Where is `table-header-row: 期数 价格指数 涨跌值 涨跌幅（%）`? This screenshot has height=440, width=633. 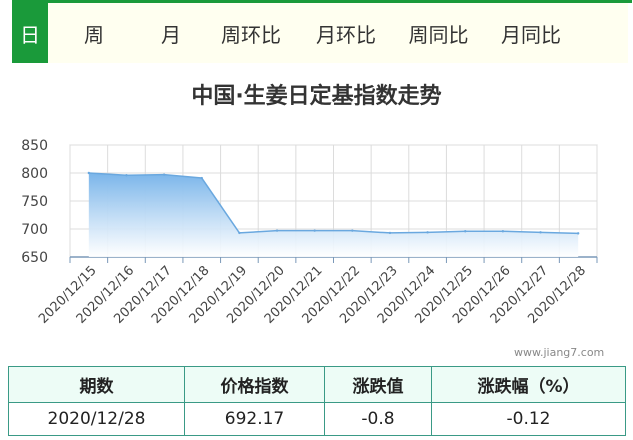 table-header-row: 期数 价格指数 涨跌值 涨跌幅（%） is located at coordinates (317, 384).